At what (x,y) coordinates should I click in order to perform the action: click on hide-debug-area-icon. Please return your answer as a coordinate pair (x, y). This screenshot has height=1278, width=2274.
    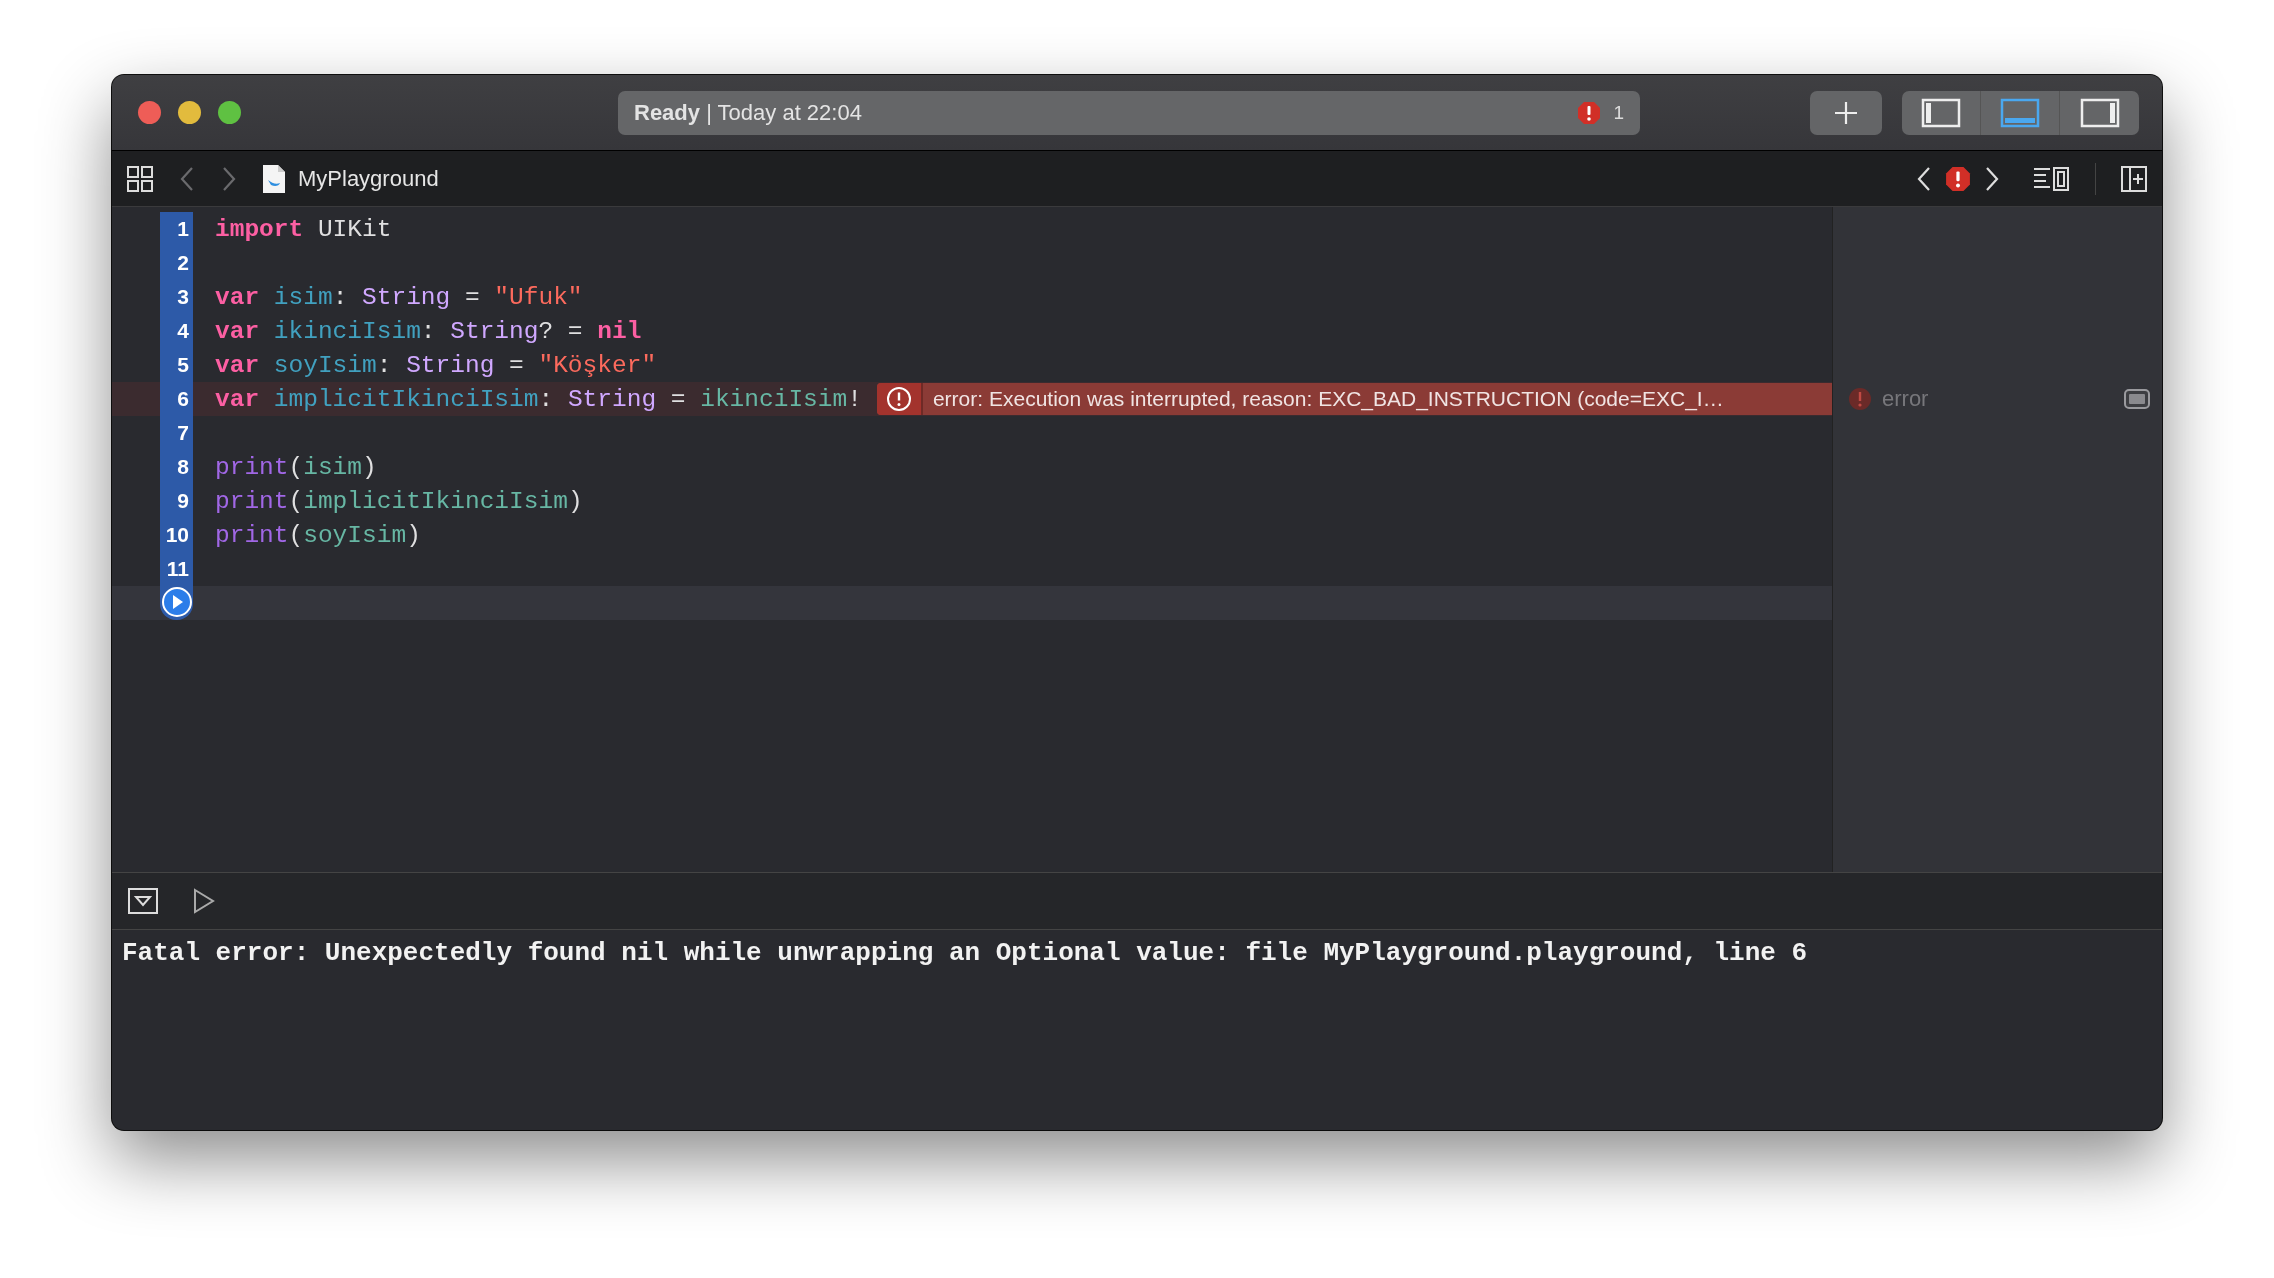
    Looking at the image, I should click on (143, 901).